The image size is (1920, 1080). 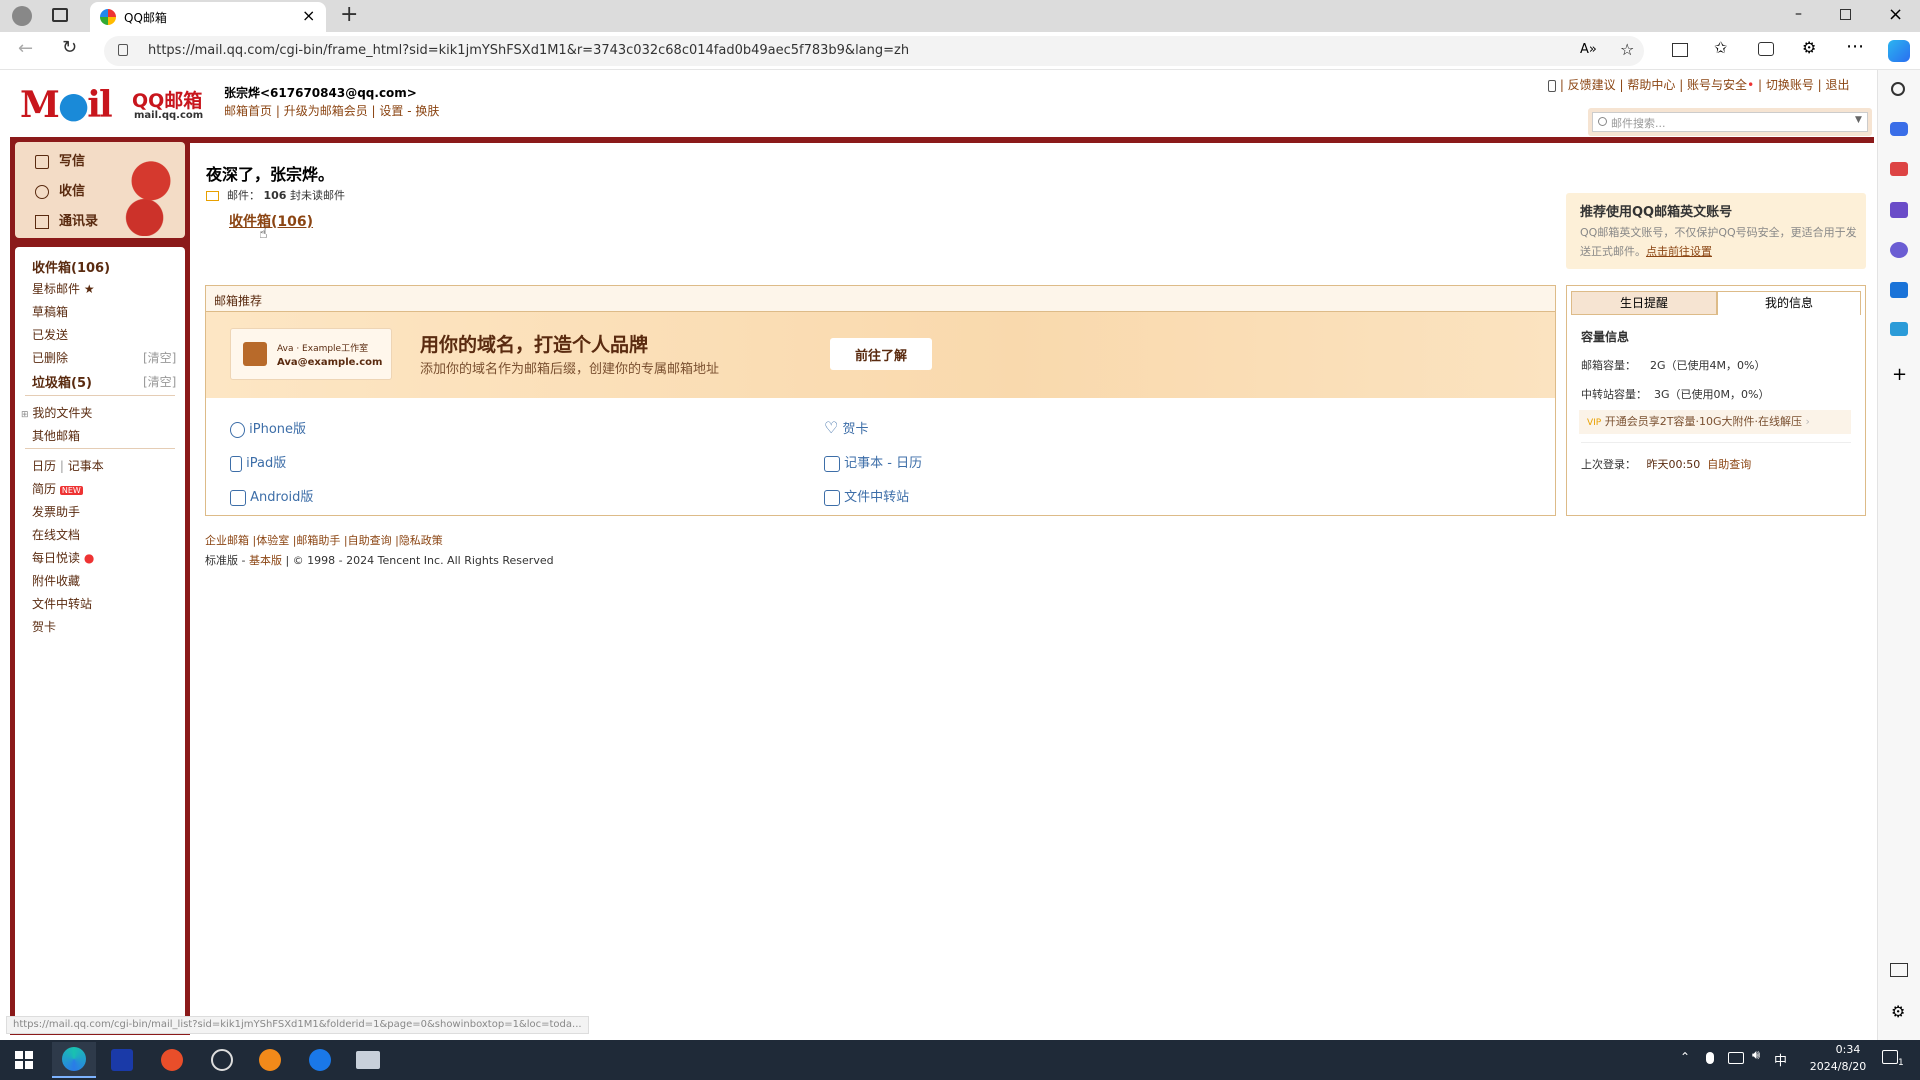 What do you see at coordinates (1899, 169) in the screenshot?
I see `tools-icon` at bounding box center [1899, 169].